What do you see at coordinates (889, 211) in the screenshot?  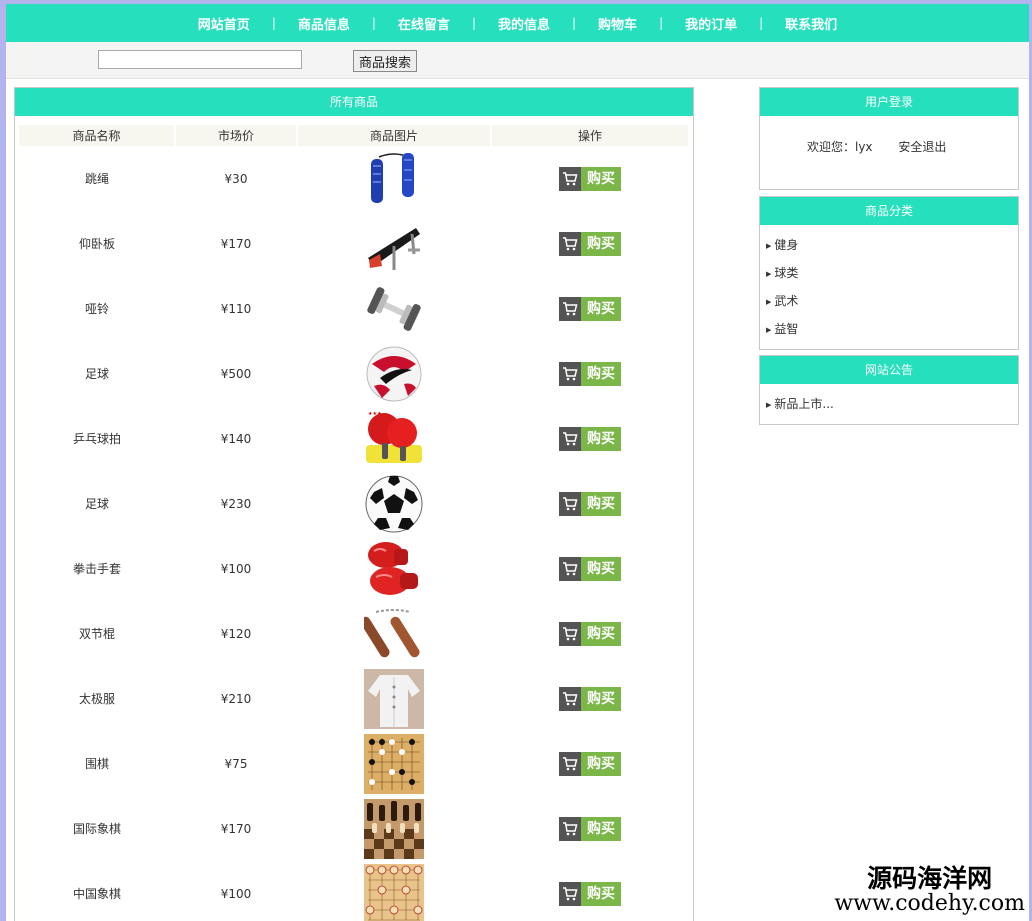 I see `category-panel-title: 商品分类` at bounding box center [889, 211].